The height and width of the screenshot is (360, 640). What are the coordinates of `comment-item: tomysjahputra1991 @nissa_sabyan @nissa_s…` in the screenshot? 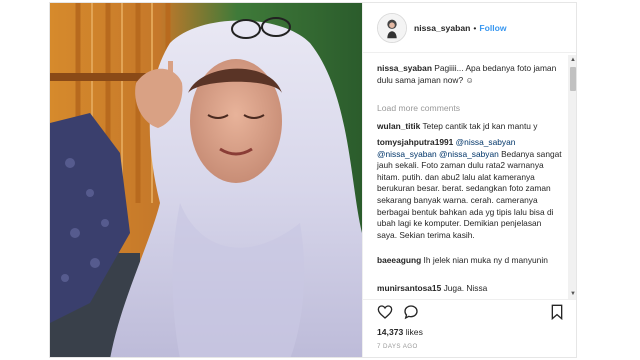 It's located at (470, 189).